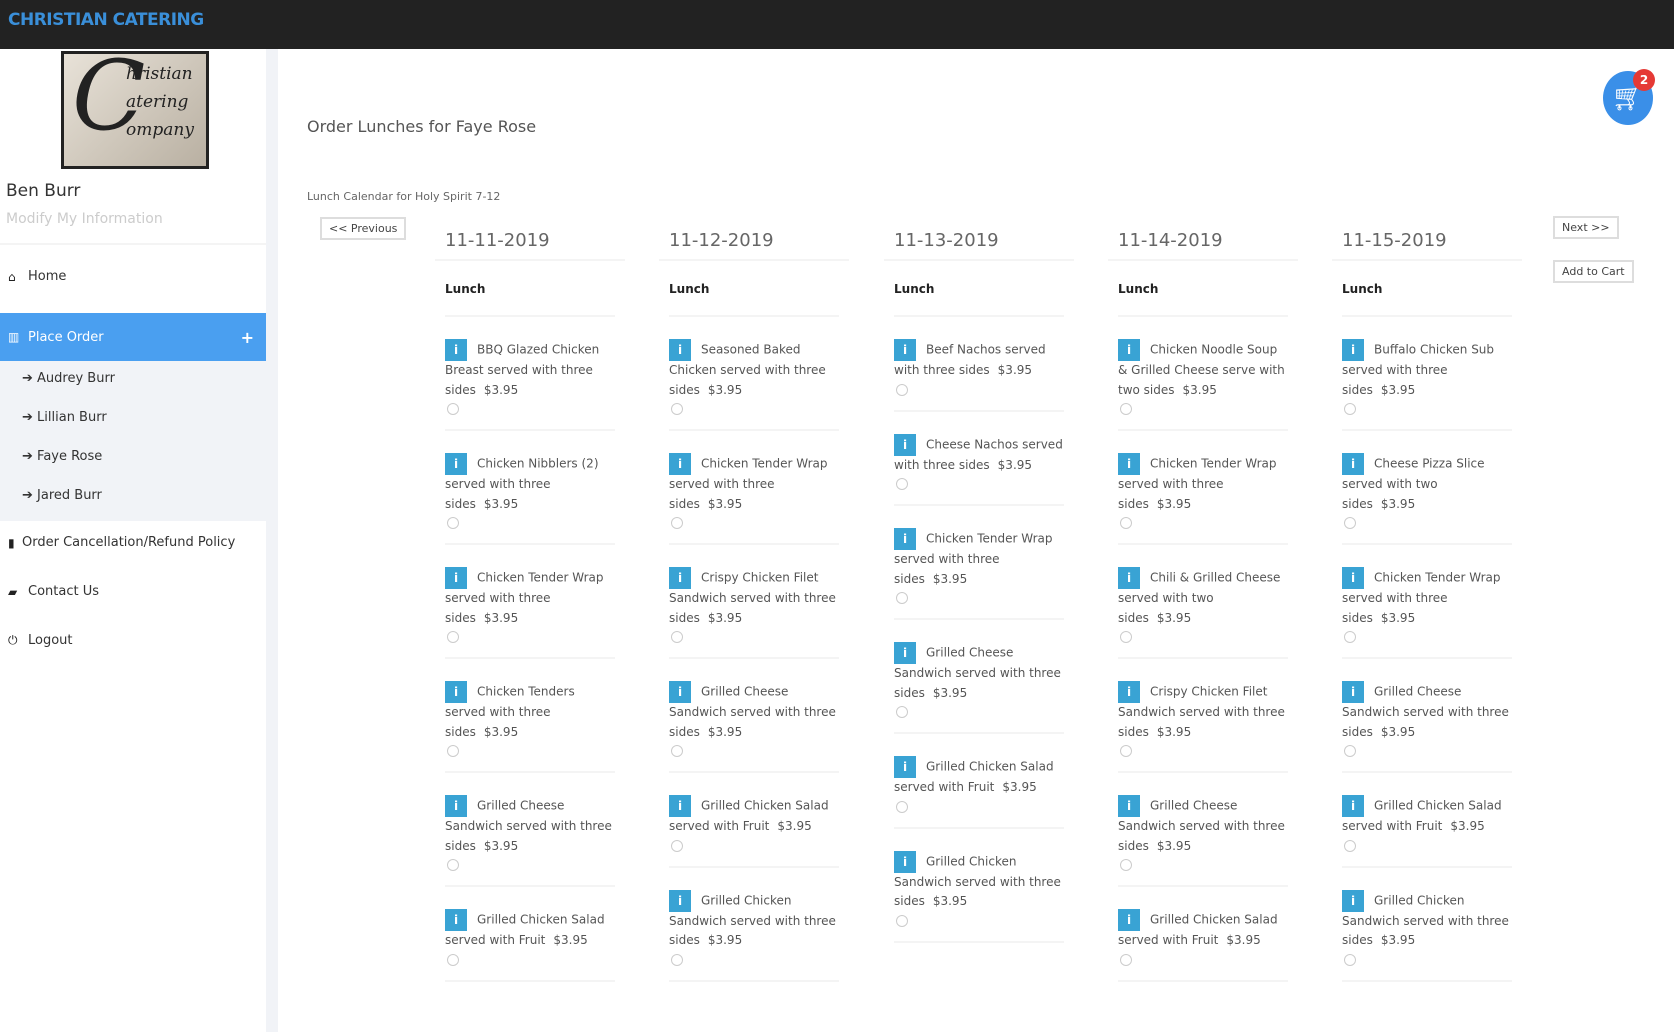 Image resolution: width=1674 pixels, height=1032 pixels. I want to click on next-button: Next >>, so click(1586, 227).